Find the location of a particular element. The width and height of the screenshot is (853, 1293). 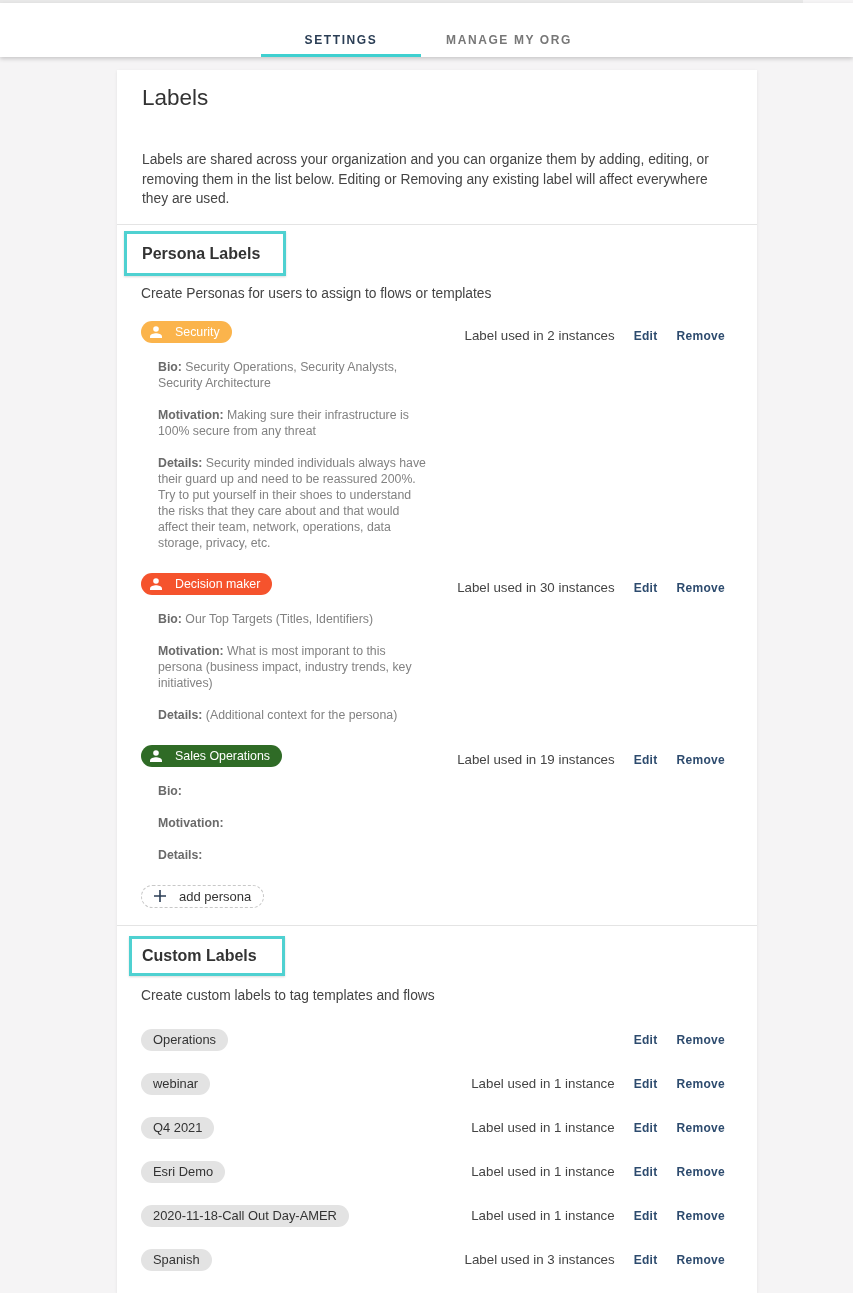

section-heading: Persona Labels is located at coordinates (205, 253).